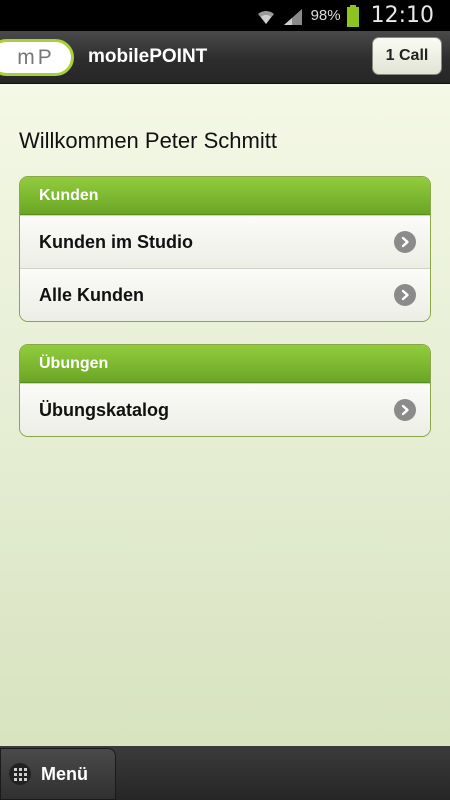 The image size is (450, 800). Describe the element at coordinates (407, 56) in the screenshot. I see `call-button: 1 Call` at that location.